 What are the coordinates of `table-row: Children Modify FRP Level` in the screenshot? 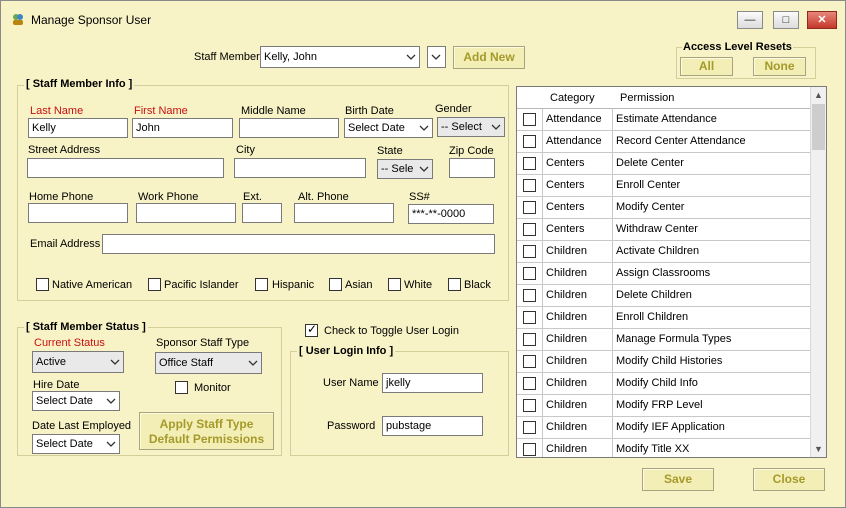 It's located at (664, 406).